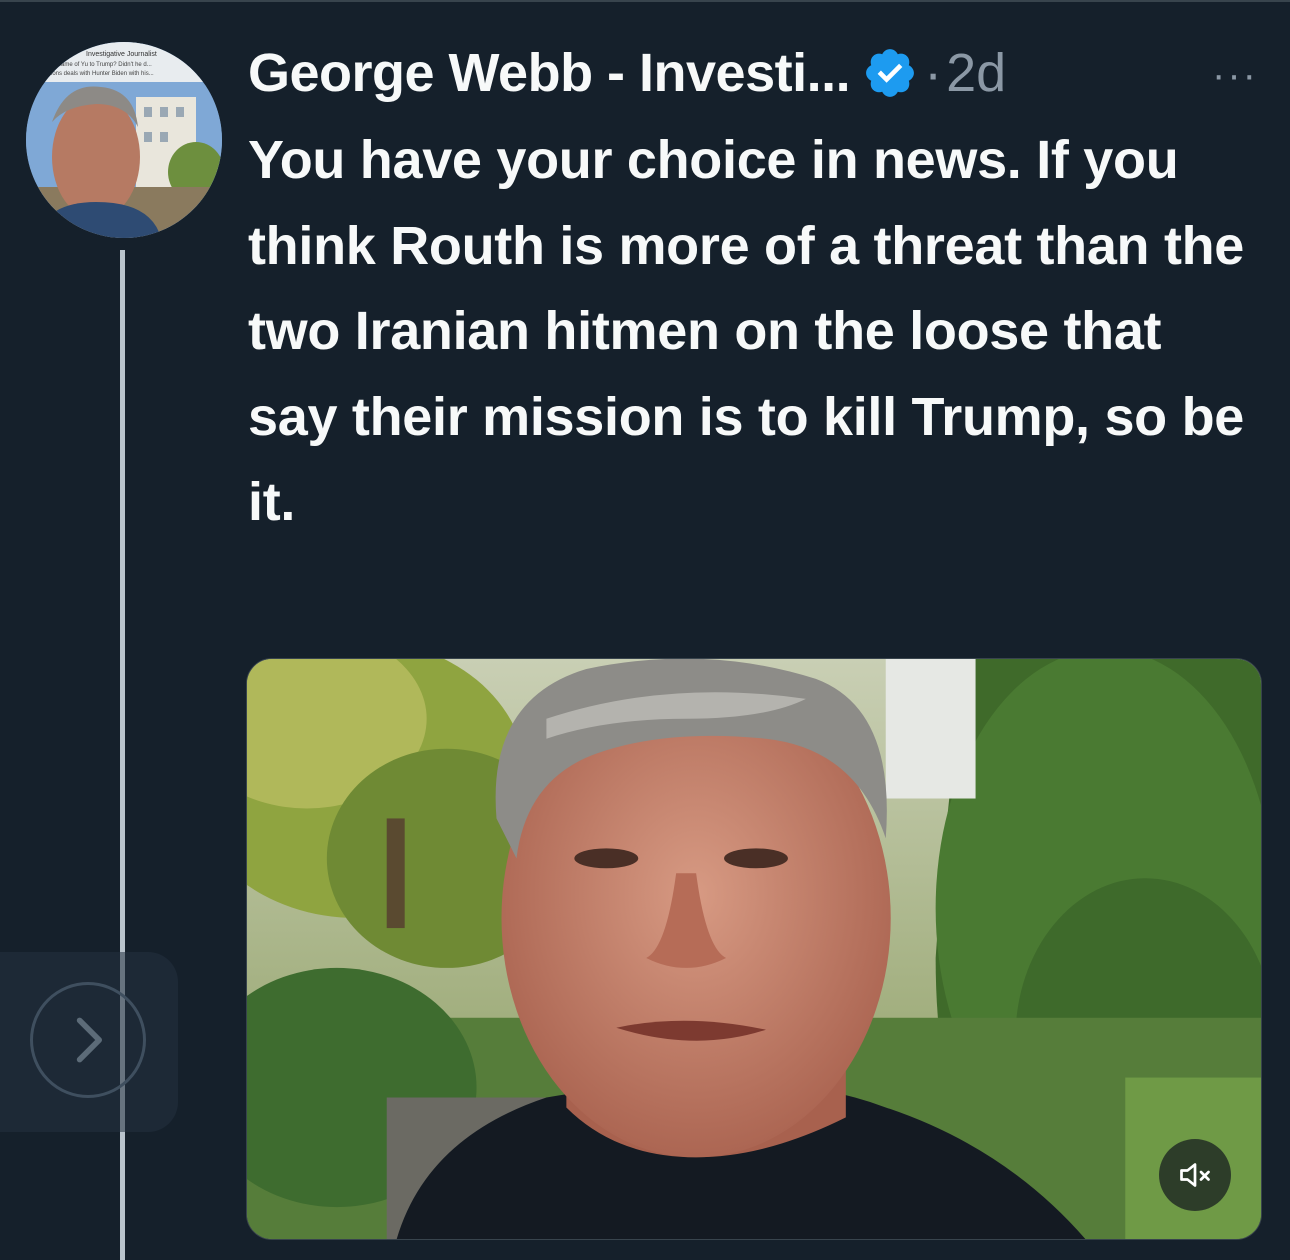 This screenshot has height=1260, width=1290. I want to click on volume-muted-icon, so click(1195, 1175).